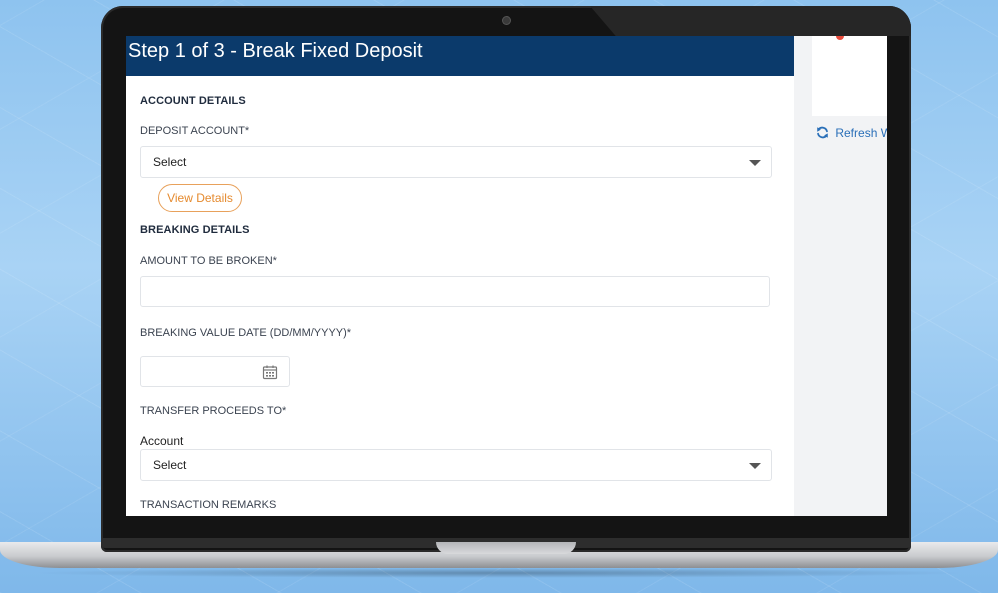 The height and width of the screenshot is (593, 998). I want to click on account-details-heading: ACCOUNT DETAILS, so click(193, 101).